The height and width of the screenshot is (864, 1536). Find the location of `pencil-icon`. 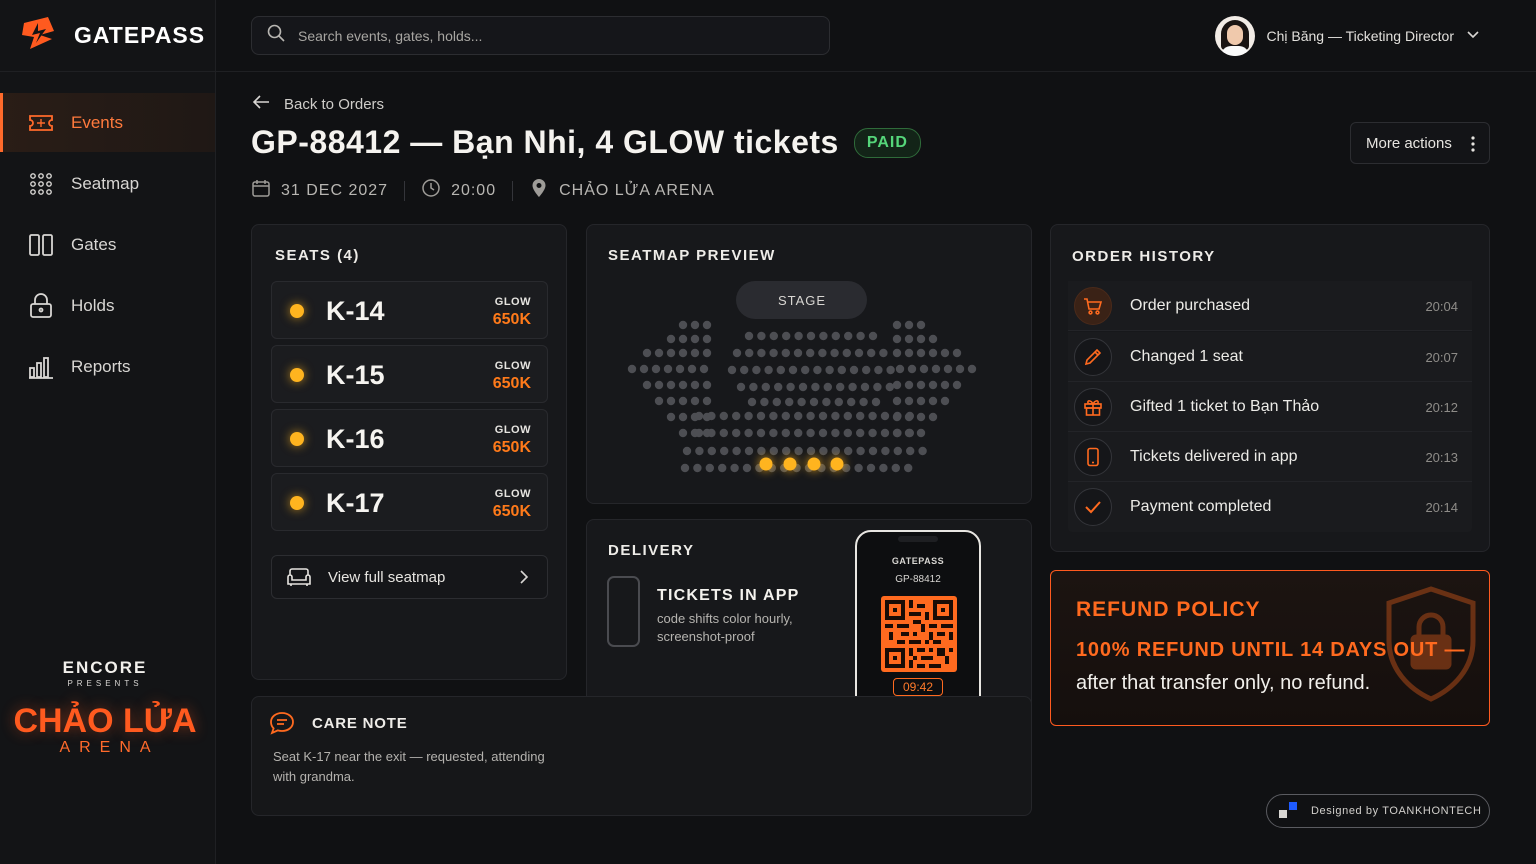

pencil-icon is located at coordinates (1093, 357).